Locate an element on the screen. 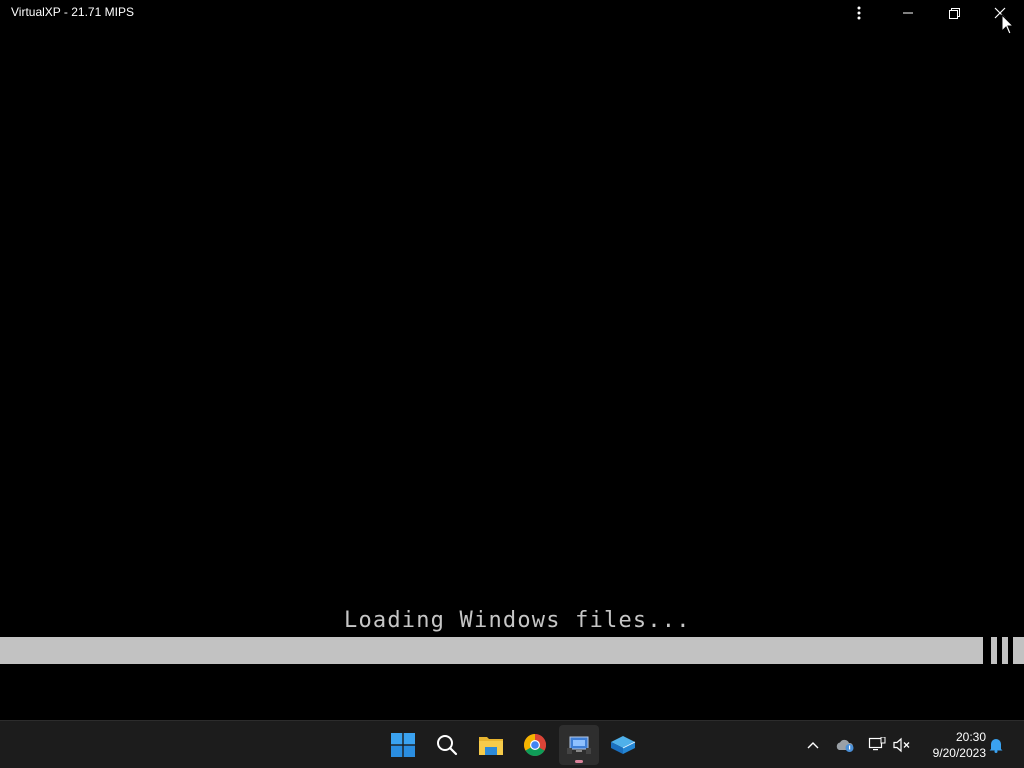  active-indicator is located at coordinates (579, 761).